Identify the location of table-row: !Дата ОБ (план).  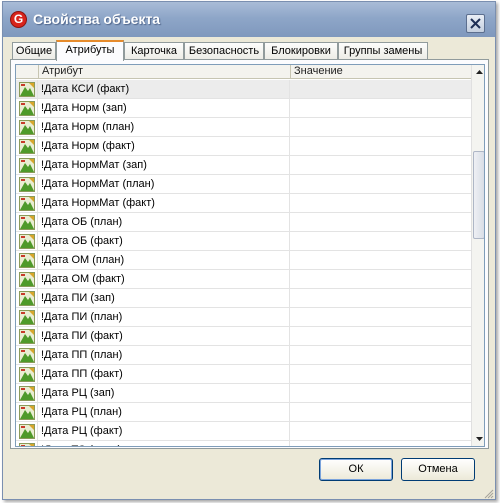
(243, 222).